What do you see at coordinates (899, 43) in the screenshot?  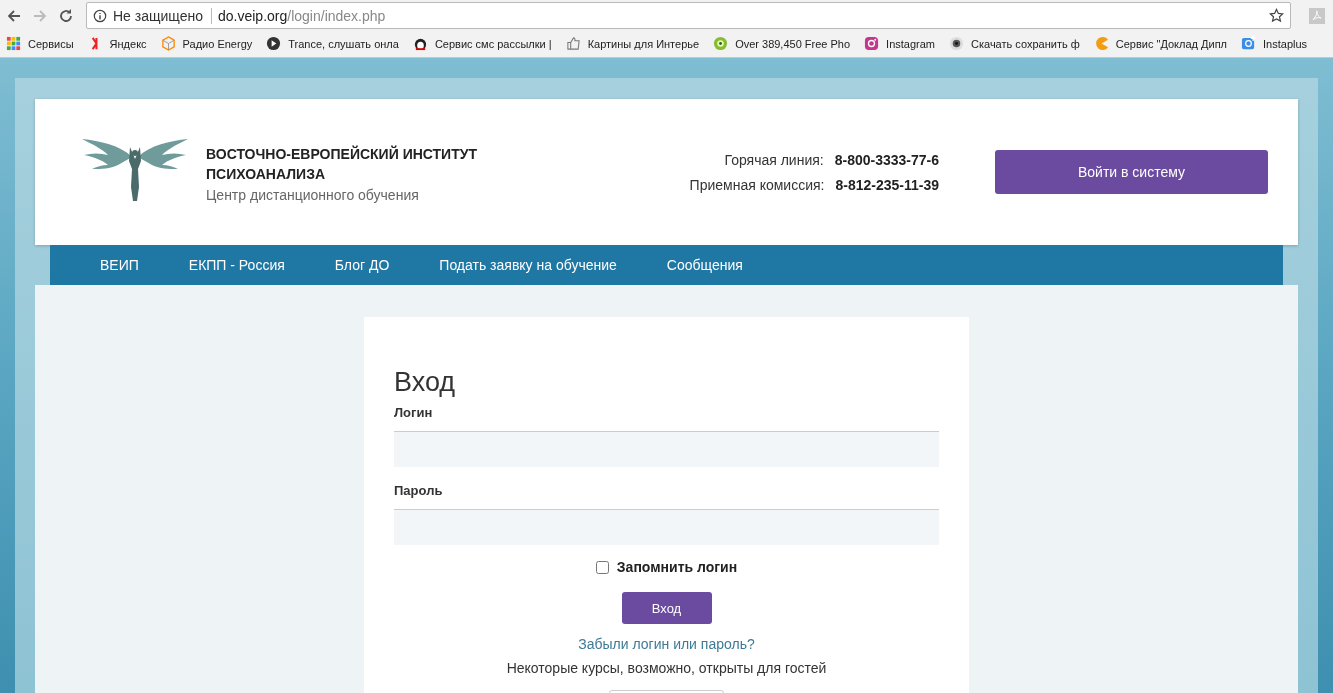 I see `bookmark: Instagram` at bounding box center [899, 43].